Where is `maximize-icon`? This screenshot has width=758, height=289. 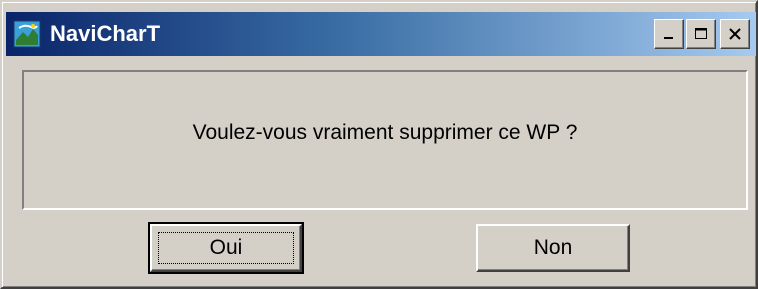
maximize-icon is located at coordinates (701, 33).